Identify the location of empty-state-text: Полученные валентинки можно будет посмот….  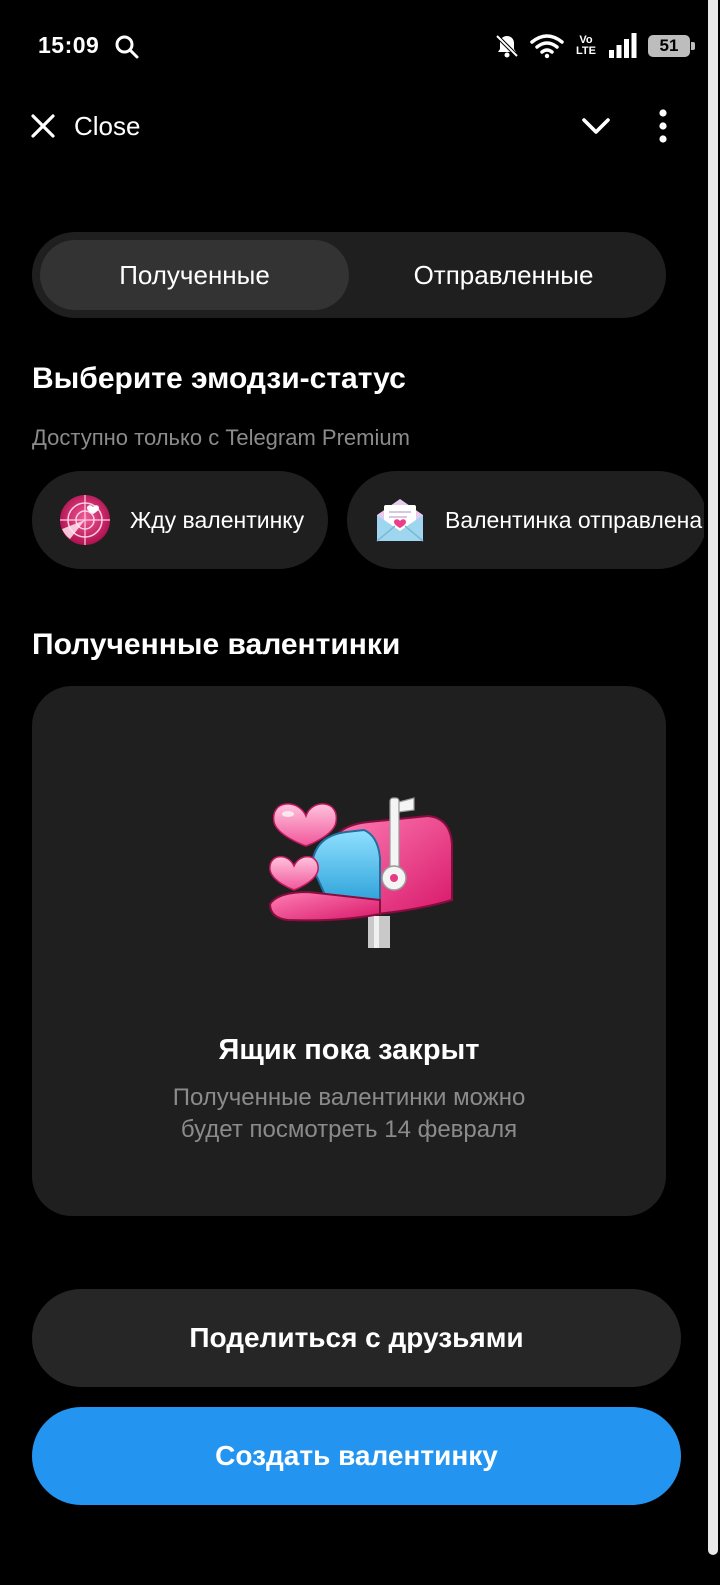
(349, 1113).